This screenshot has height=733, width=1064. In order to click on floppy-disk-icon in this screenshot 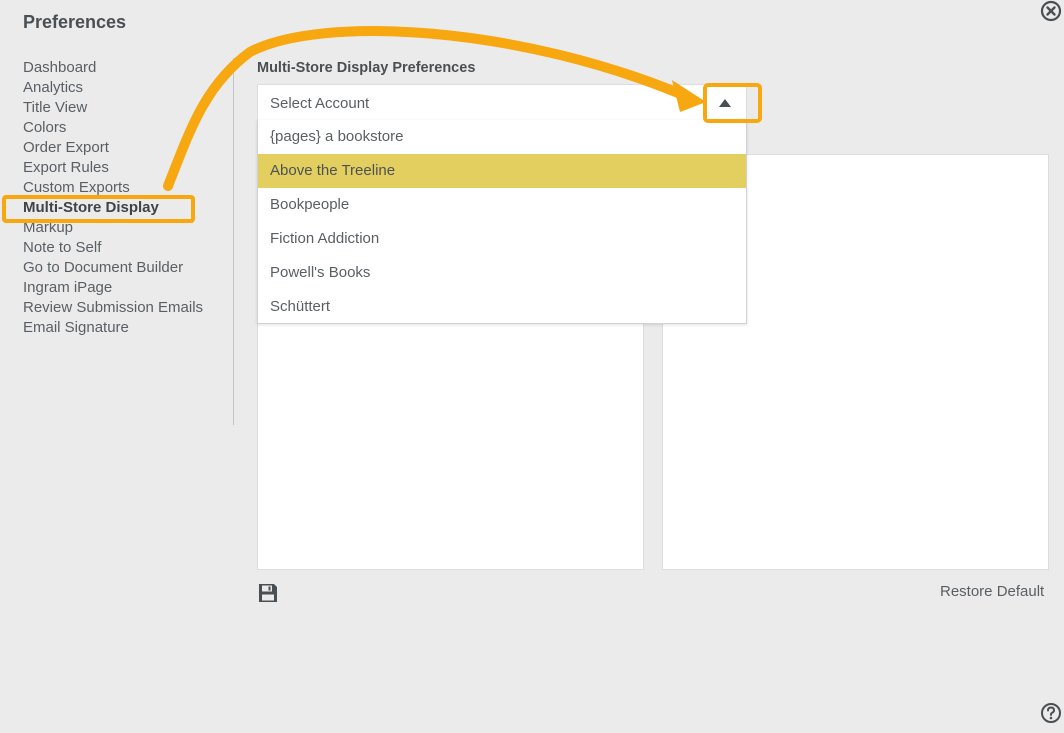, I will do `click(268, 593)`.